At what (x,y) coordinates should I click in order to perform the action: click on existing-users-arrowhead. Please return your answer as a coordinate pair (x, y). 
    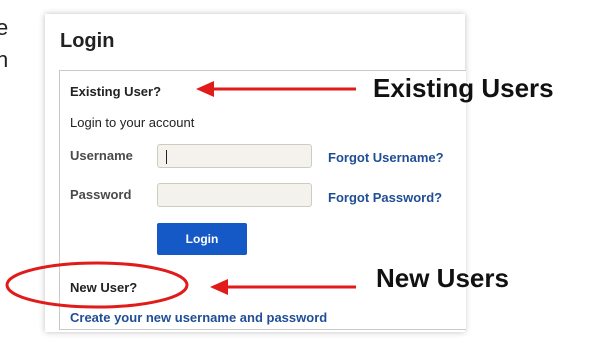
    Looking at the image, I should click on (205, 89).